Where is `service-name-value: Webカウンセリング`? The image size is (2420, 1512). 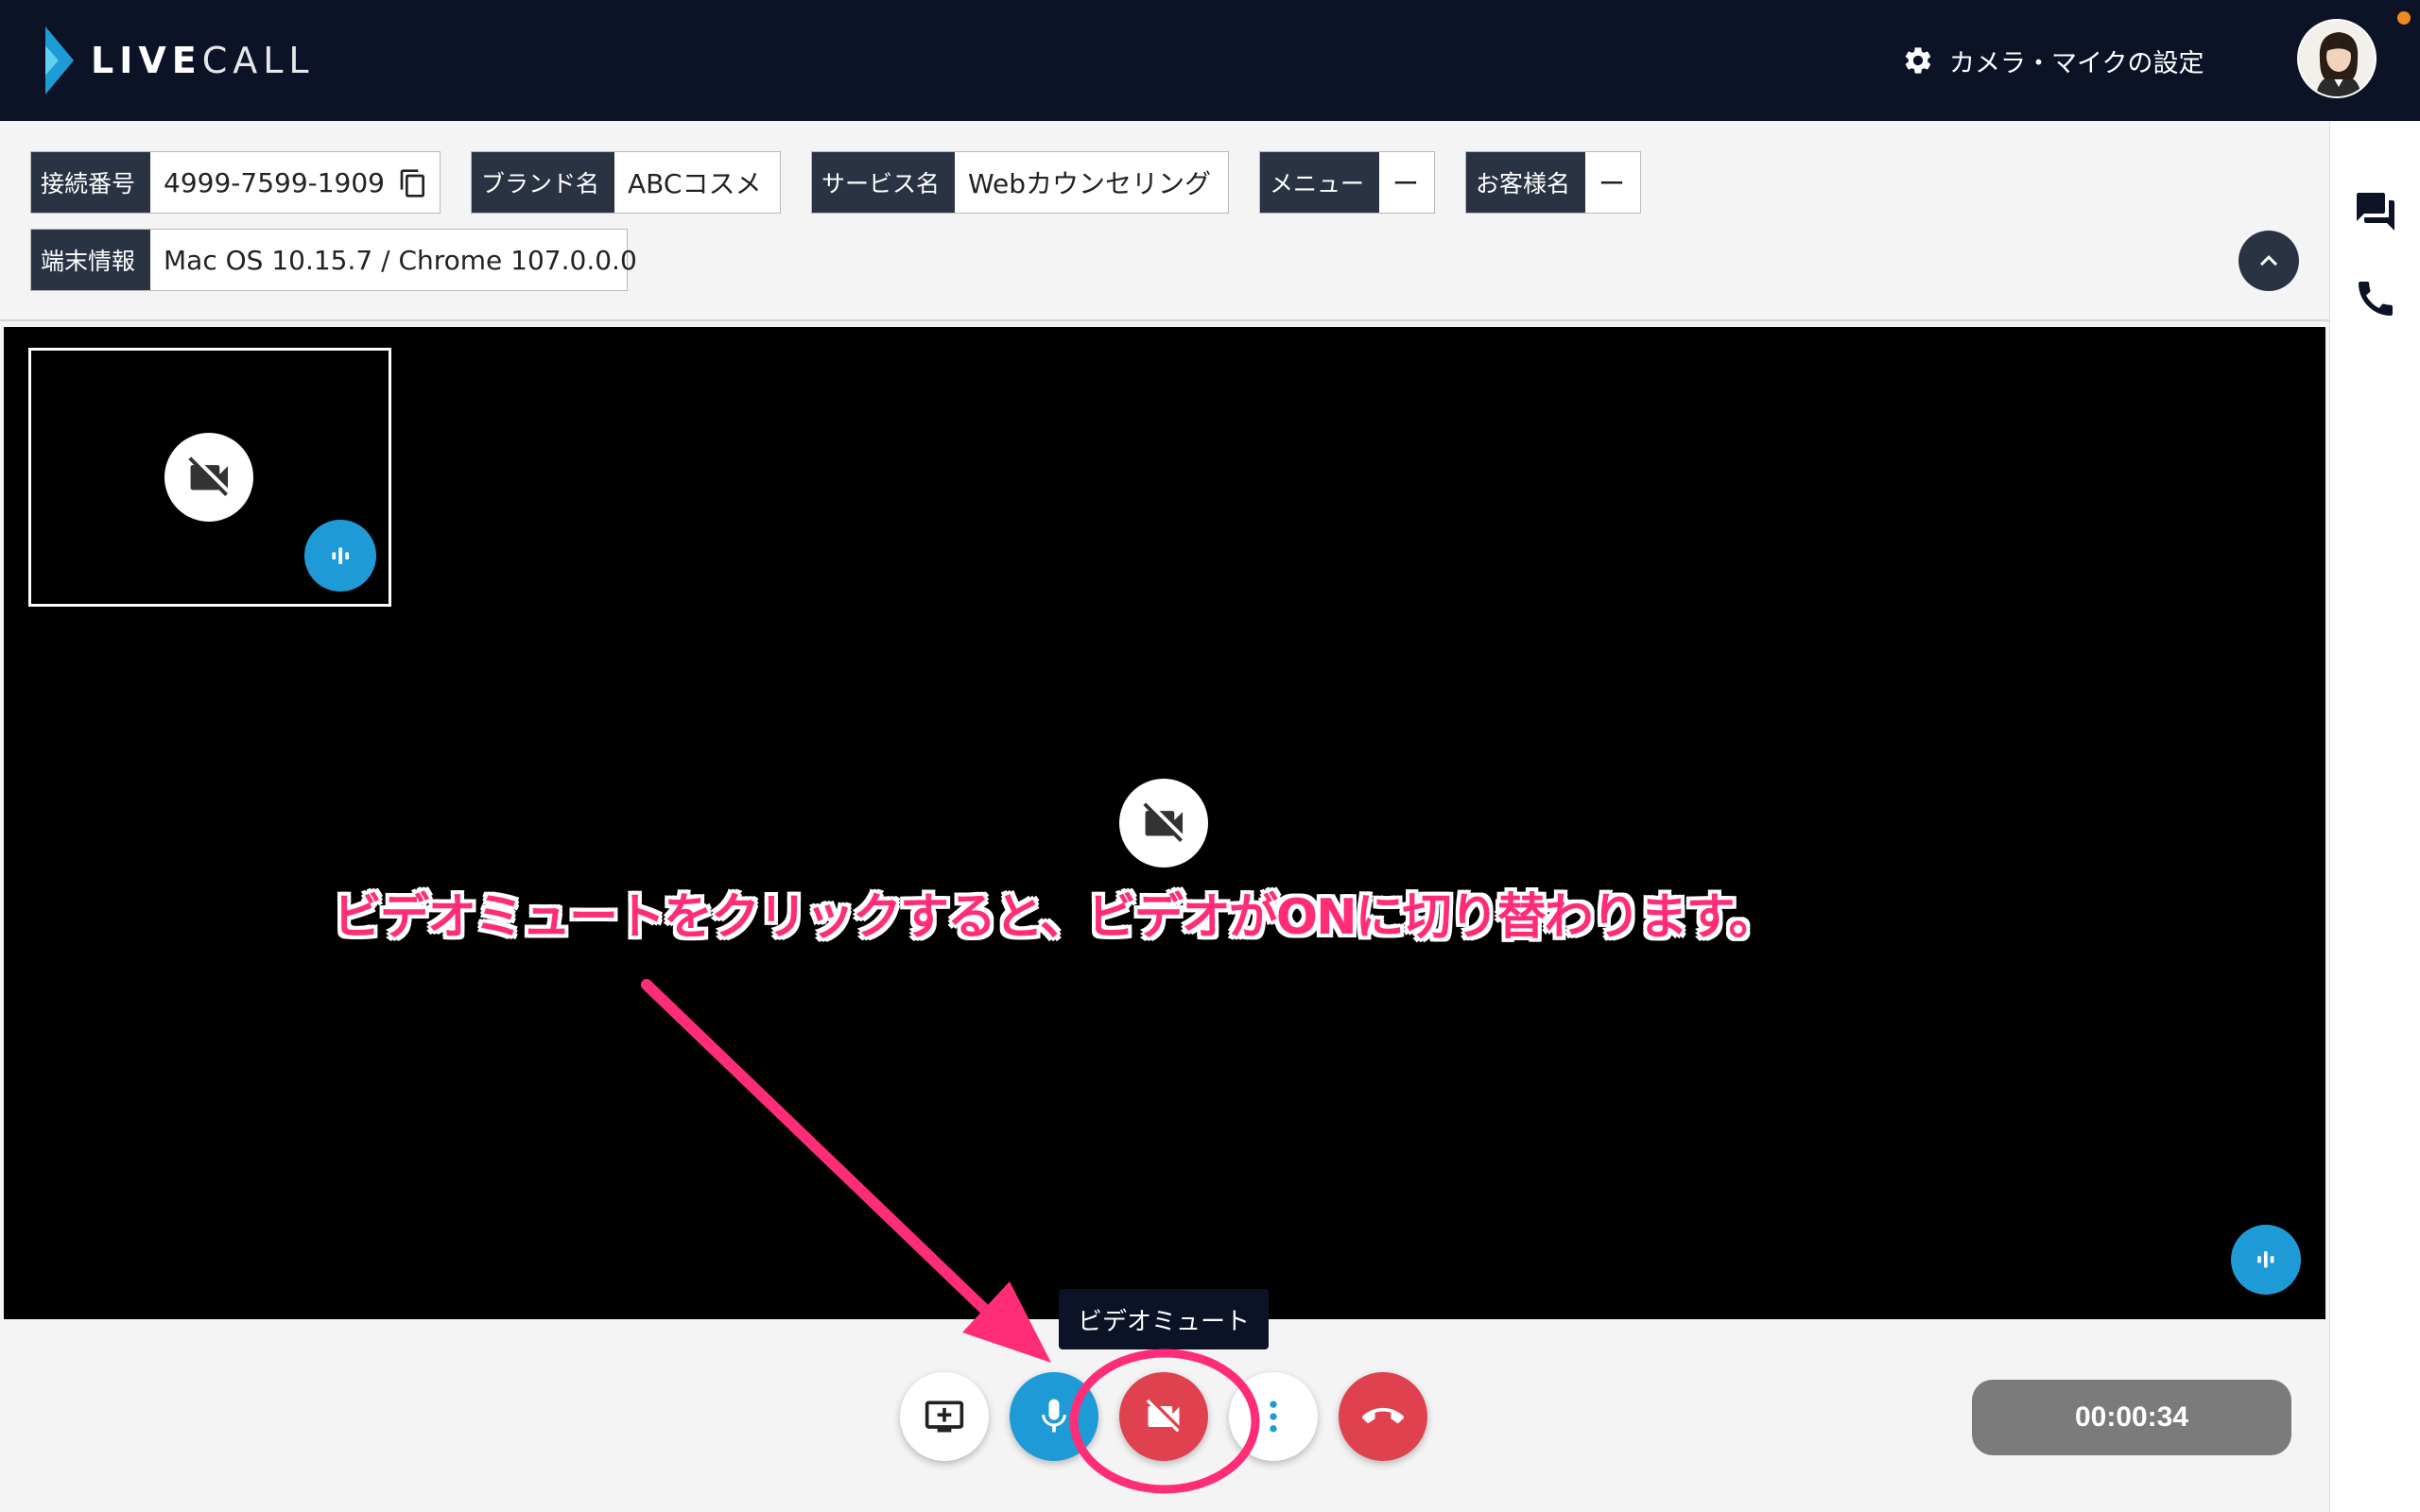
service-name-value: Webカウンセリング is located at coordinates (1090, 183).